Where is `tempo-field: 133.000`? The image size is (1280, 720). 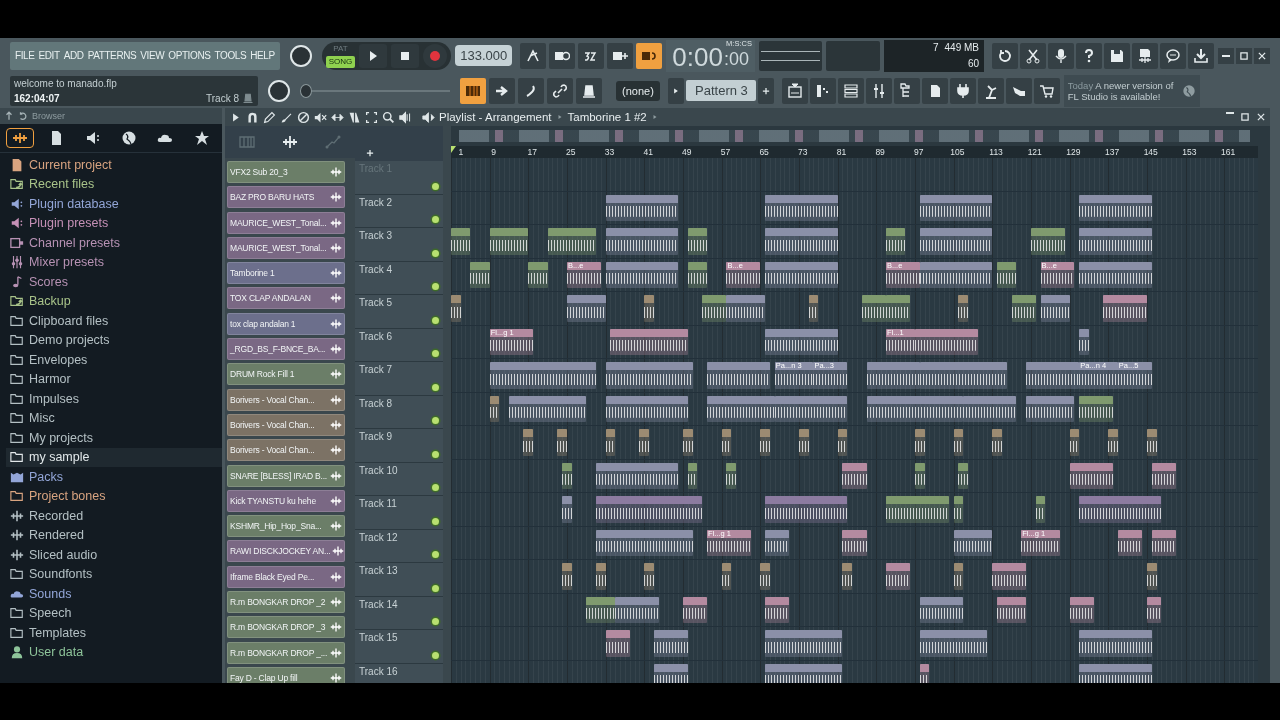 tempo-field: 133.000 is located at coordinates (484, 55).